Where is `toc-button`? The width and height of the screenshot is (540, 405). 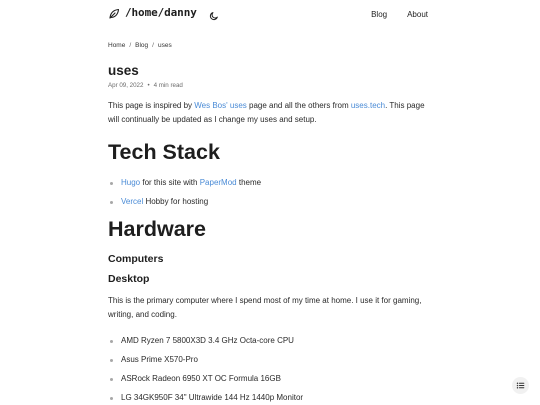 toc-button is located at coordinates (520, 385).